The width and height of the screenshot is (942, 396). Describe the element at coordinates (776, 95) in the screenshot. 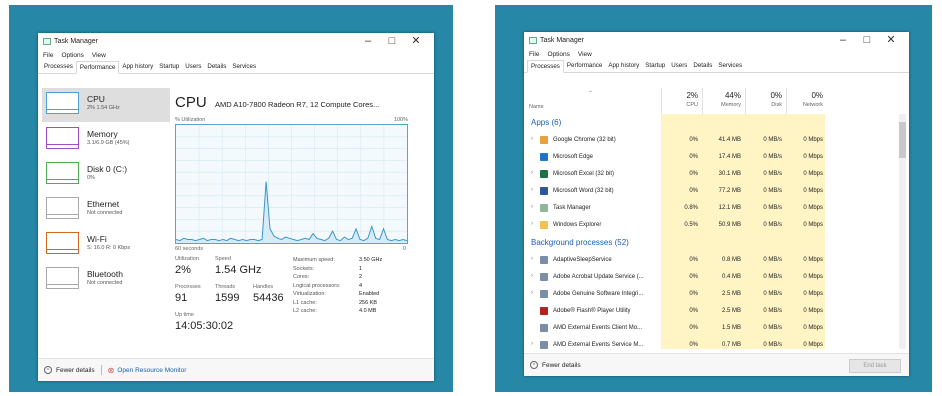

I see `column-percent: 0%` at that location.